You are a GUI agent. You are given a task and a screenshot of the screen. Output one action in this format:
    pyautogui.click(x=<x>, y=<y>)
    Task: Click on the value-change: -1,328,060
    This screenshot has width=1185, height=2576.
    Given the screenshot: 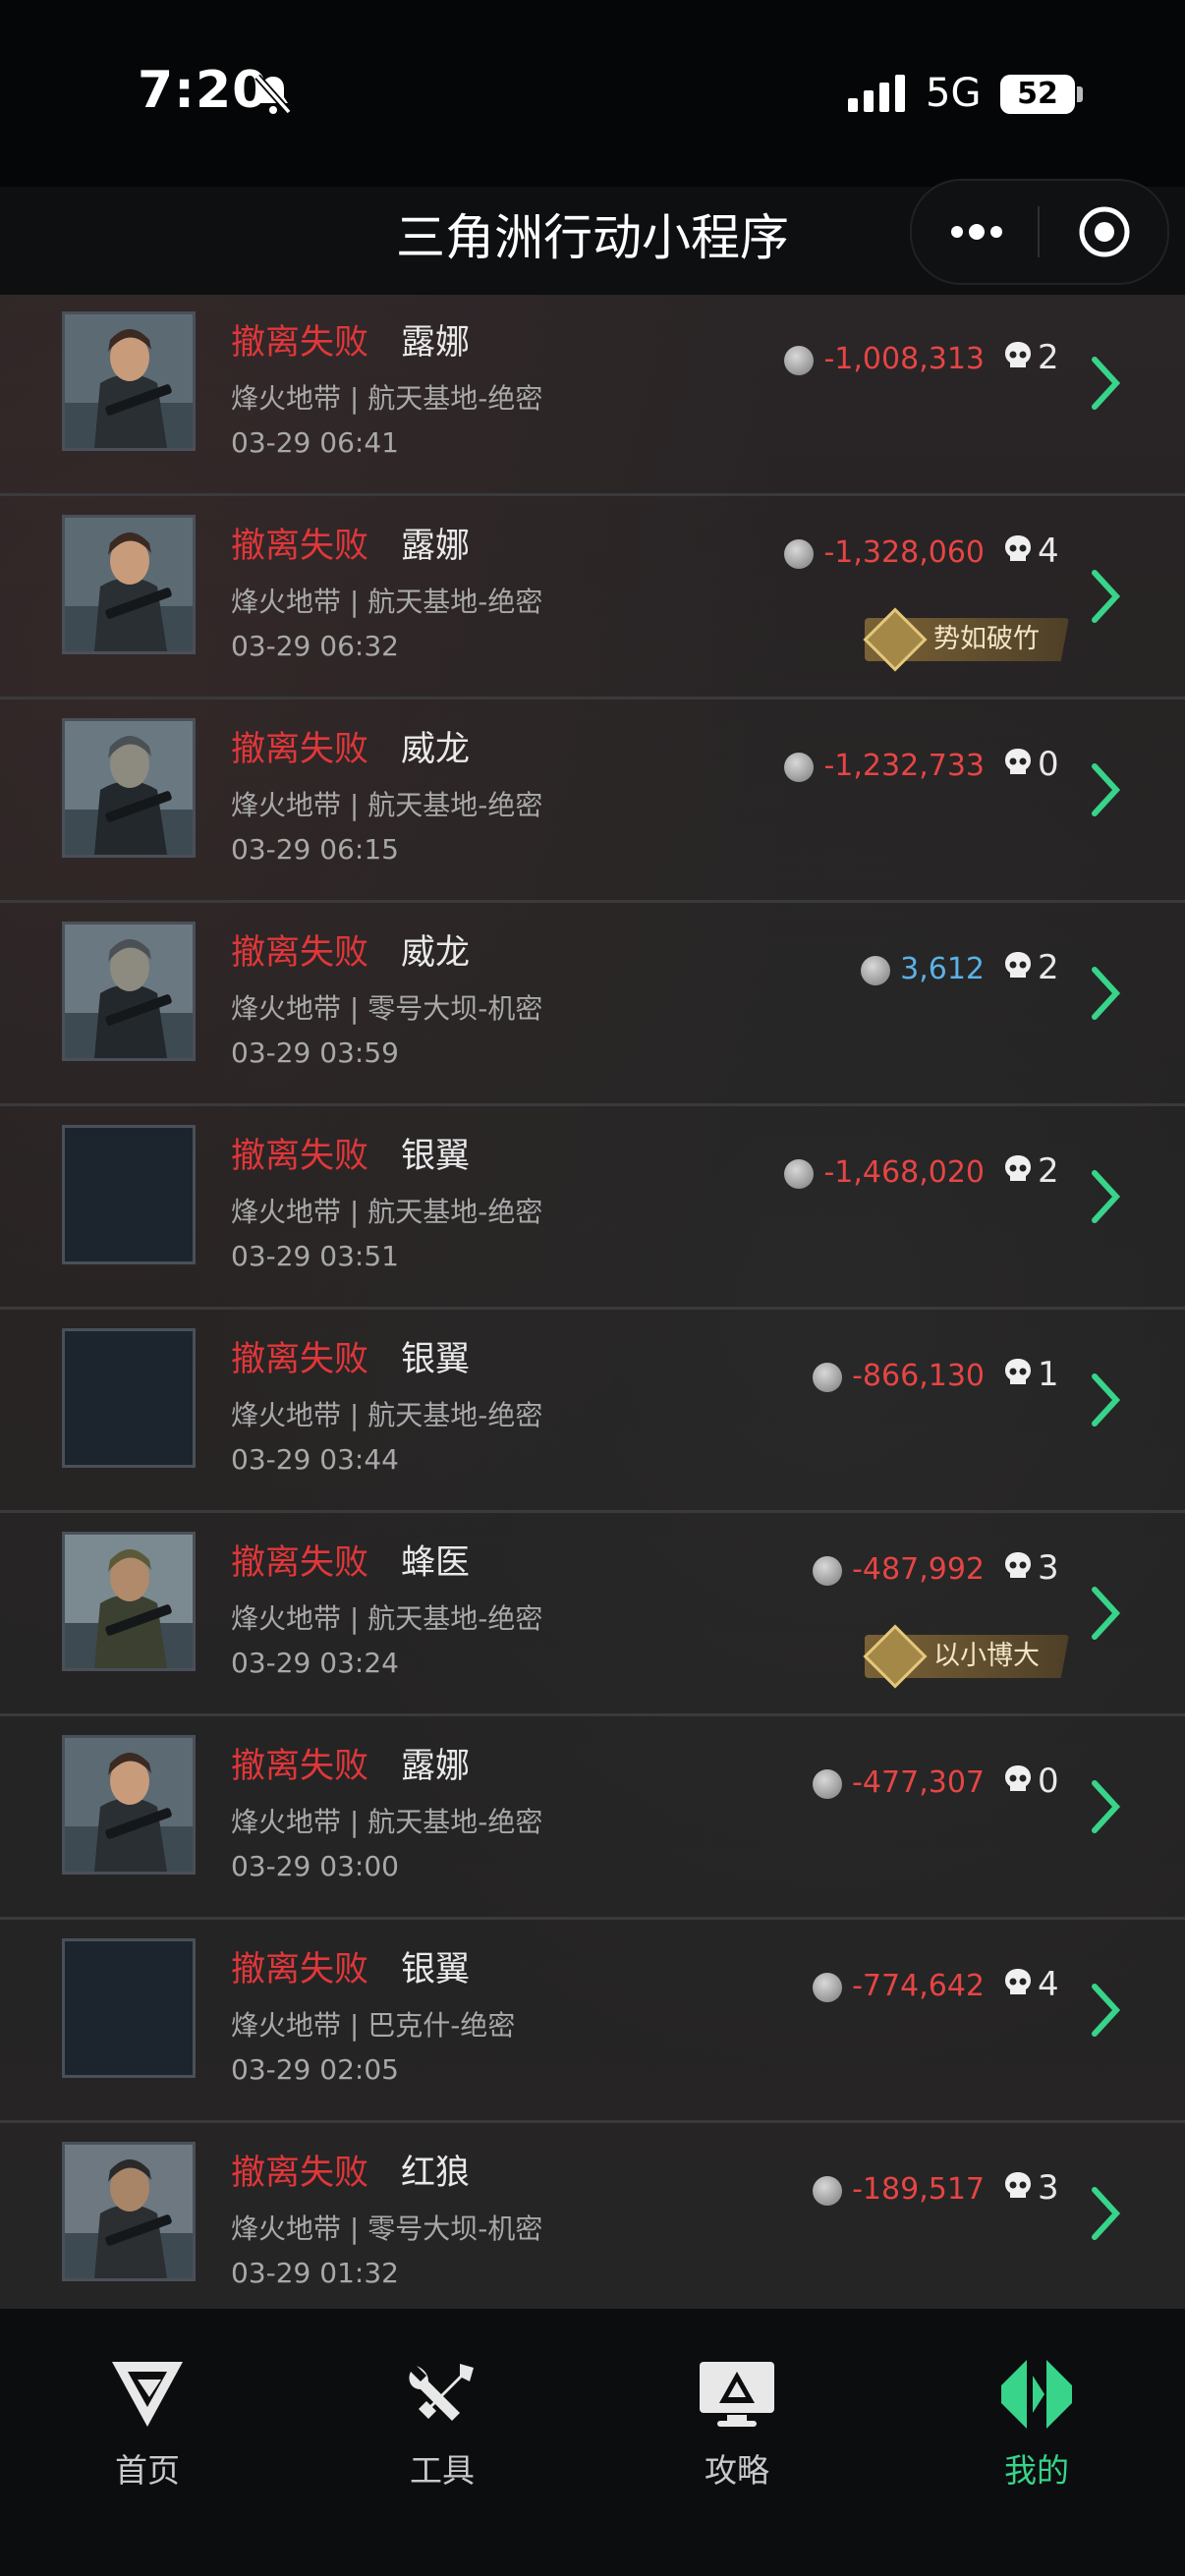 What is the action you would take?
    pyautogui.click(x=904, y=552)
    